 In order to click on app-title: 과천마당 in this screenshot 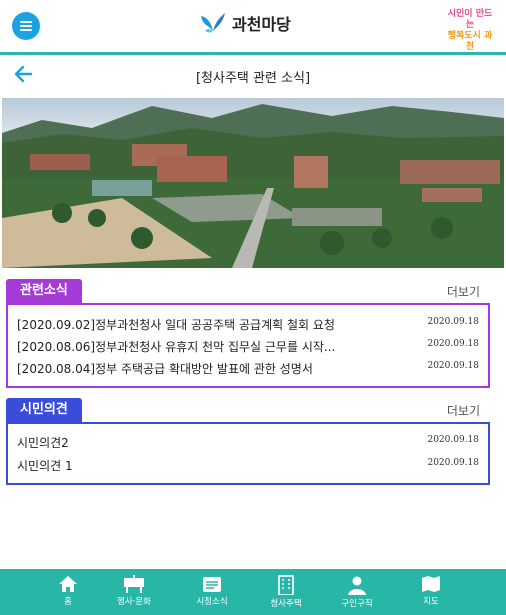, I will do `click(261, 24)`.